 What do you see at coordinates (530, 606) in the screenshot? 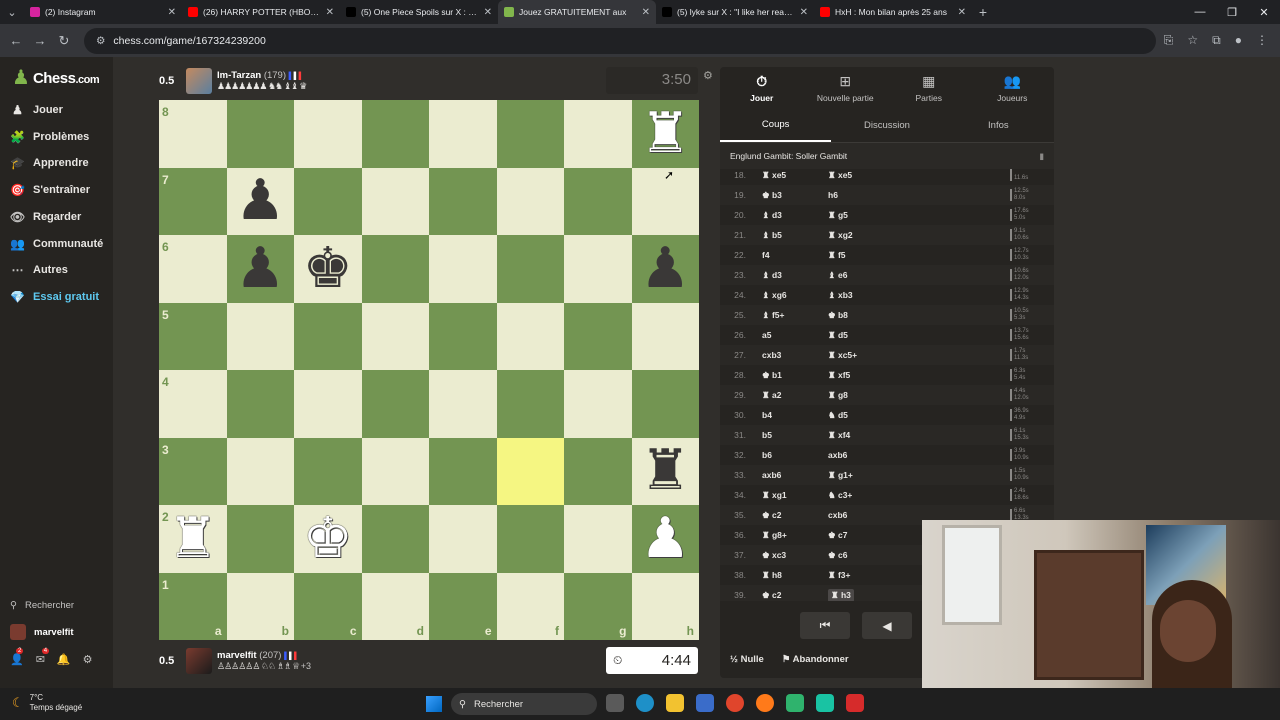
I see `square-f1: f` at bounding box center [530, 606].